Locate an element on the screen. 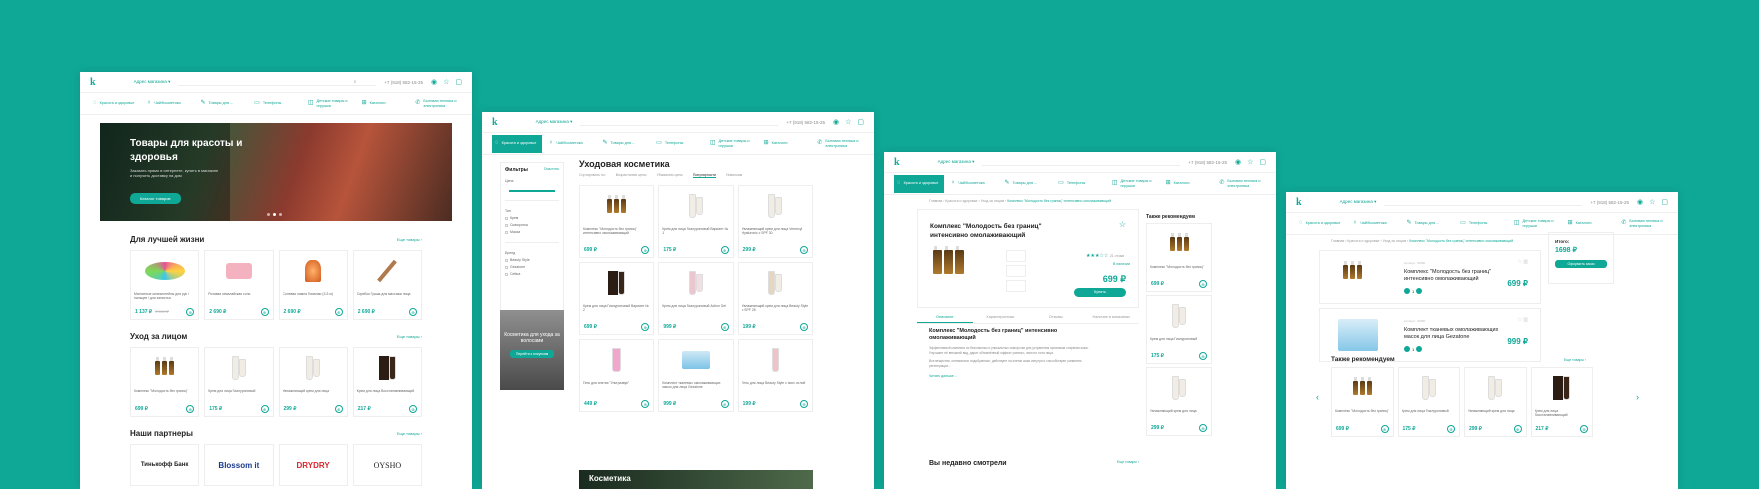  search-icon: ⌕ is located at coordinates (355, 81).